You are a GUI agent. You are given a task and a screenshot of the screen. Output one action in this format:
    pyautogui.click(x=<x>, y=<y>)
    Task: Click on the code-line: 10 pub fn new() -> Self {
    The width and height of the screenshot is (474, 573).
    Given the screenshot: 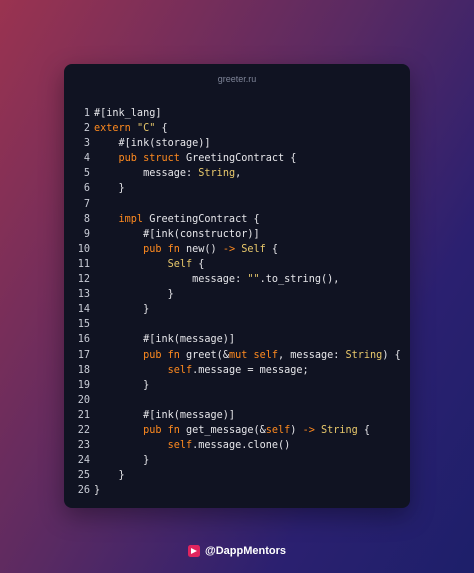 What is the action you would take?
    pyautogui.click(x=237, y=249)
    